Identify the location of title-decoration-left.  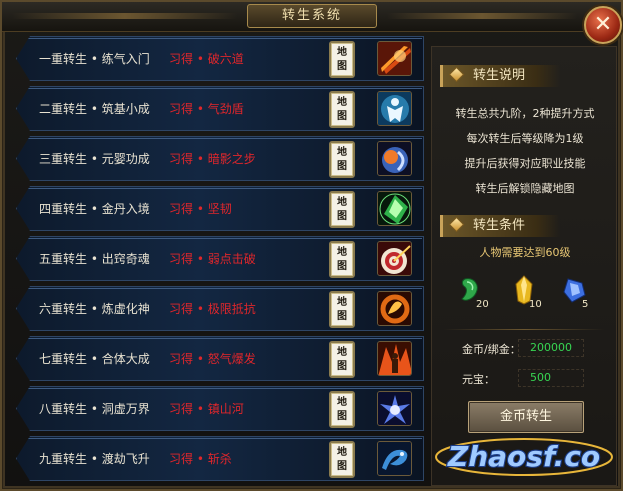
(124, 16).